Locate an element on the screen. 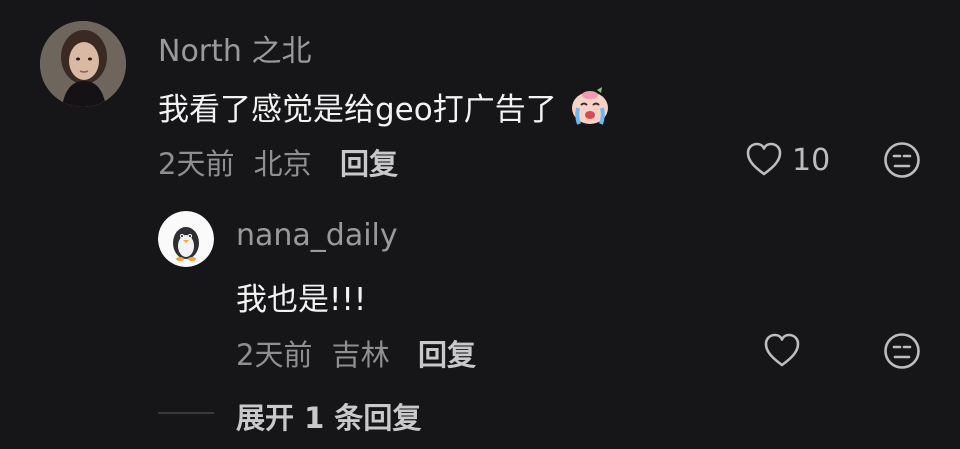 The image size is (960, 449). penguin-icon is located at coordinates (186, 239).